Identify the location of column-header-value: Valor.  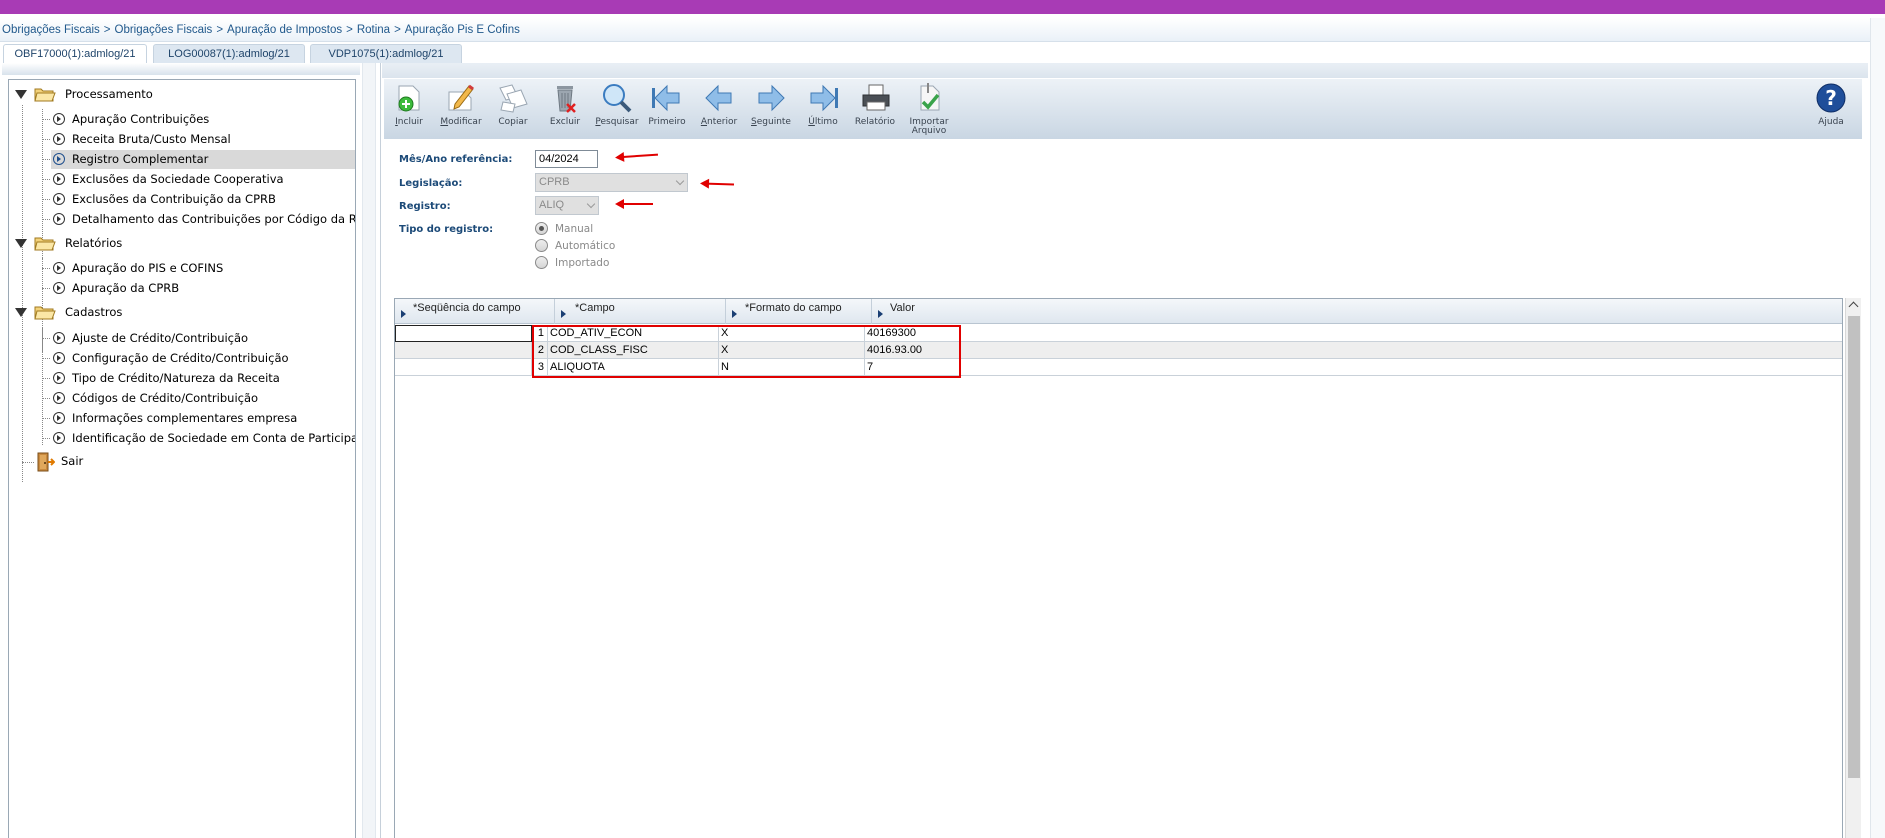
(1357, 311).